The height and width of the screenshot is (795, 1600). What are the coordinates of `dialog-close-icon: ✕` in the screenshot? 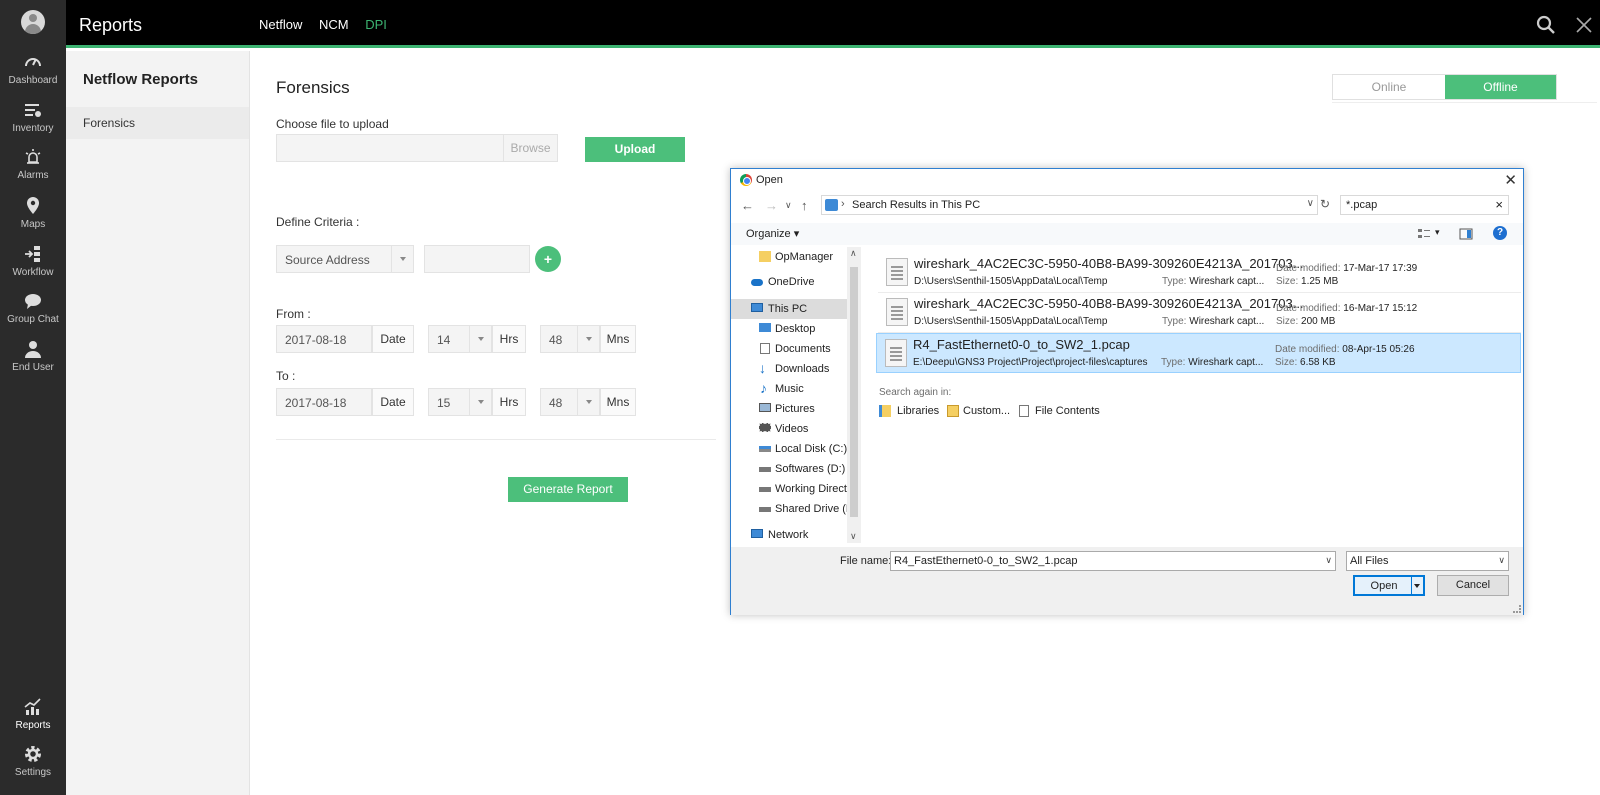 It's located at (1510, 180).